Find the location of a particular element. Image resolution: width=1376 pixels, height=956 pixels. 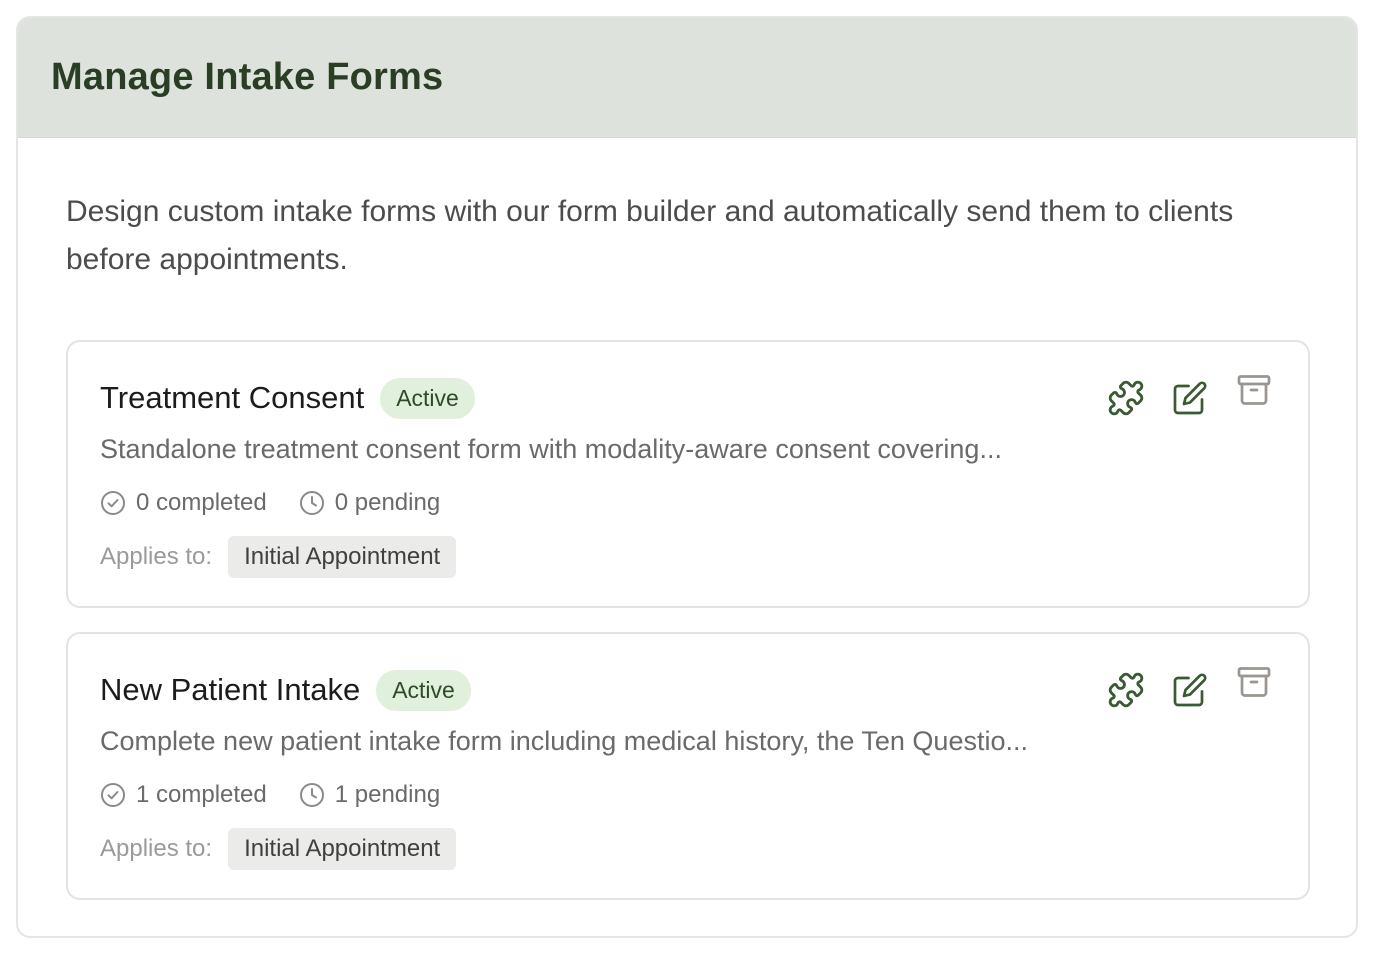

completed-stat: 1 completed is located at coordinates (183, 795).